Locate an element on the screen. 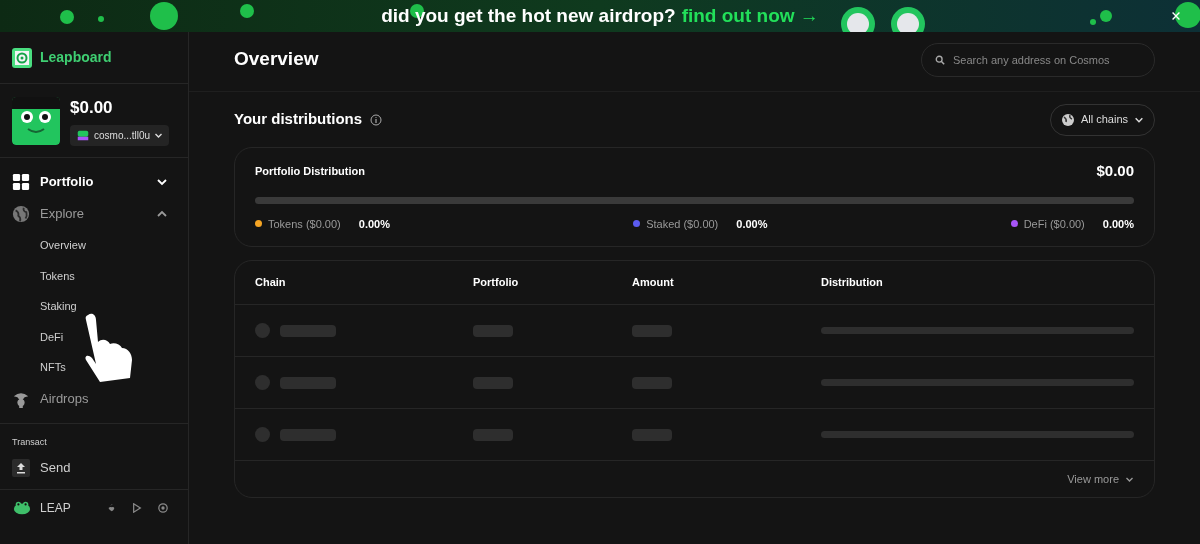  legend-label: DeFi ($0.00) is located at coordinates (1054, 224).